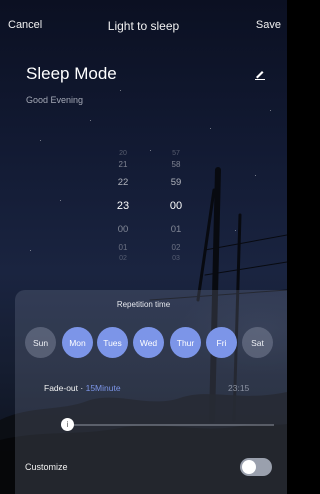 This screenshot has width=320, height=494. Describe the element at coordinates (148, 342) in the screenshot. I see `day-wed: Wed` at that location.